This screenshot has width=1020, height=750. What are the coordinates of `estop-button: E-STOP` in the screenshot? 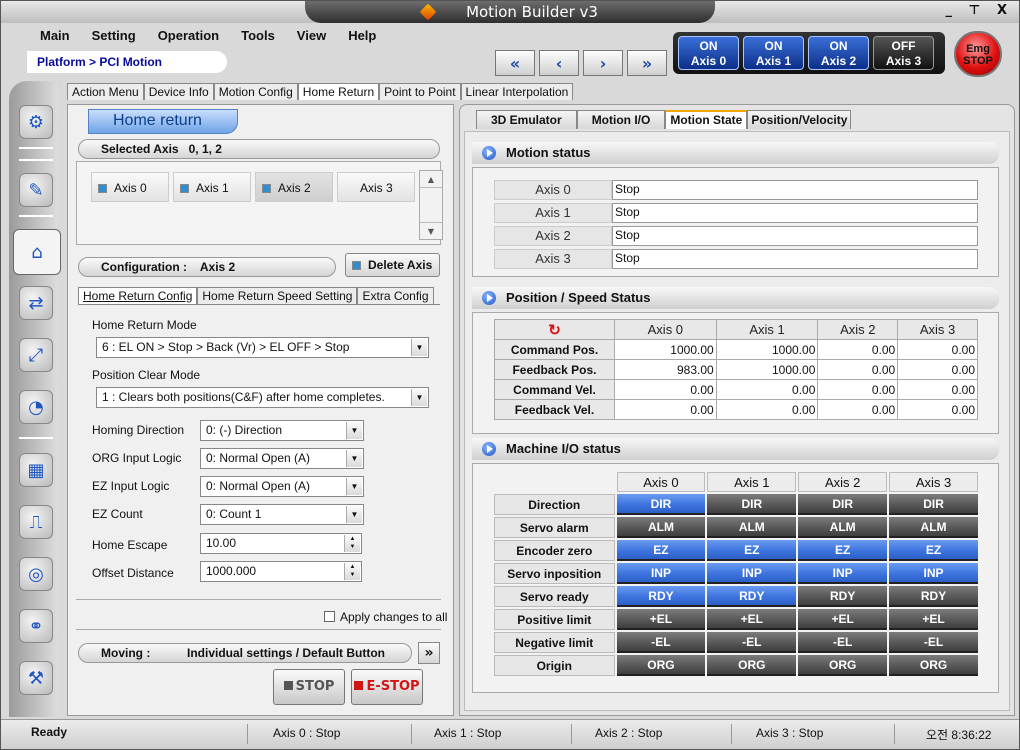 It's located at (387, 687).